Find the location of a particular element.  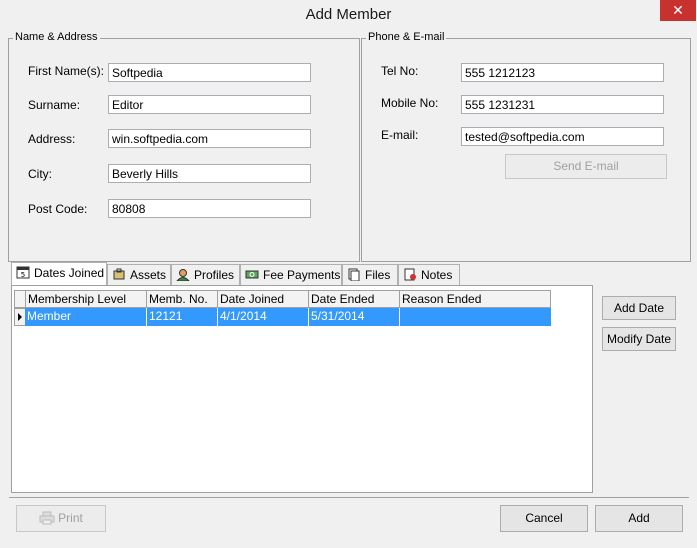

tab-notes: Notes is located at coordinates (429, 274).